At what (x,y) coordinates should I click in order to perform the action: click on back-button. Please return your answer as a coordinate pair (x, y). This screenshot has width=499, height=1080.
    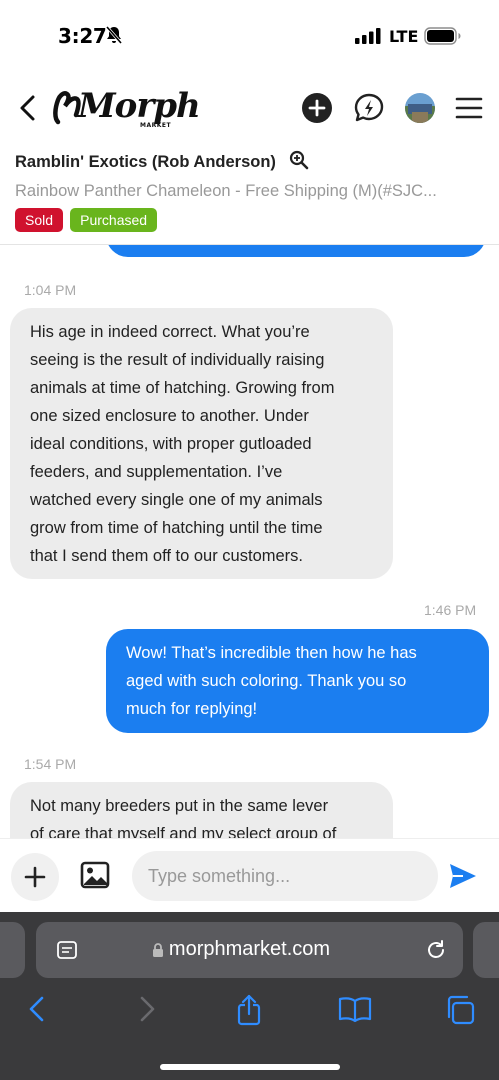
    Looking at the image, I should click on (28, 108).